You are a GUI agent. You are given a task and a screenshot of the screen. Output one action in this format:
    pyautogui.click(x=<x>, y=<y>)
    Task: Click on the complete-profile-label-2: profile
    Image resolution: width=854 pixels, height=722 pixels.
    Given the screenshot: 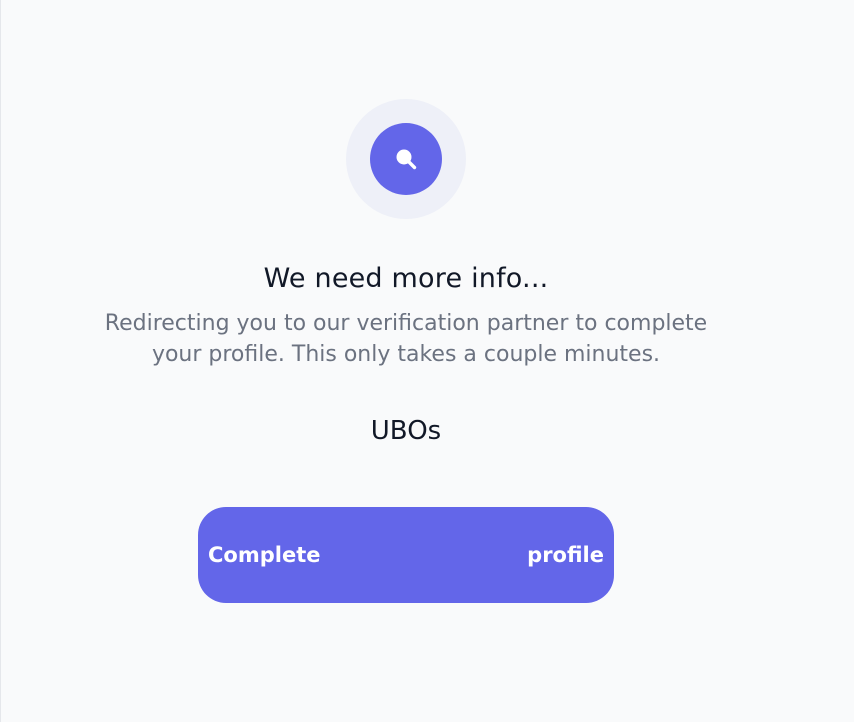 What is the action you would take?
    pyautogui.click(x=565, y=555)
    